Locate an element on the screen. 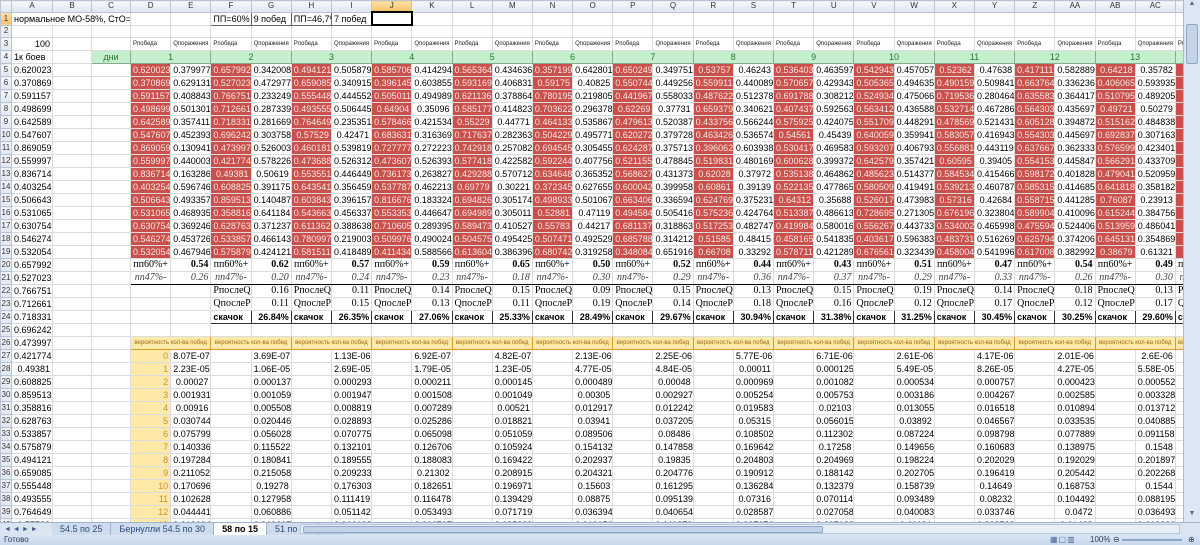 The height and width of the screenshot is (545, 1200). p-win-value: 0.685788 is located at coordinates (633, 239).